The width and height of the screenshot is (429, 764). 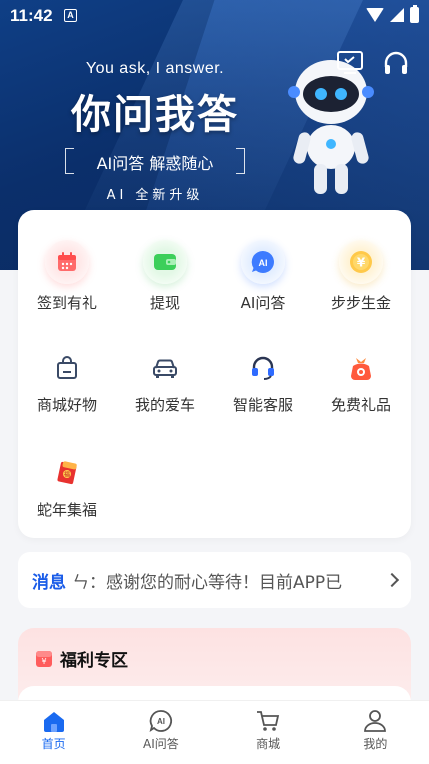 I want to click on gift-bag-icon, so click(x=361, y=369).